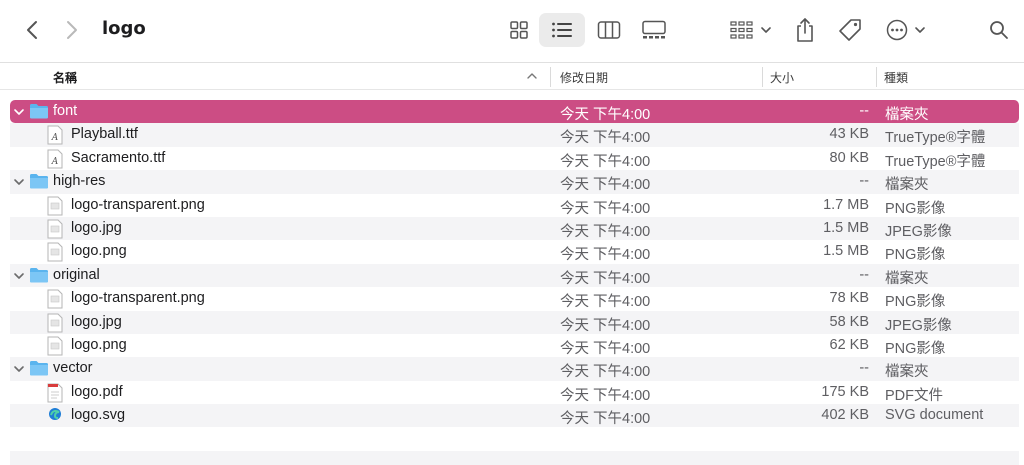 The width and height of the screenshot is (1024, 465). What do you see at coordinates (99, 251) in the screenshot?
I see `file-name: logo.png` at bounding box center [99, 251].